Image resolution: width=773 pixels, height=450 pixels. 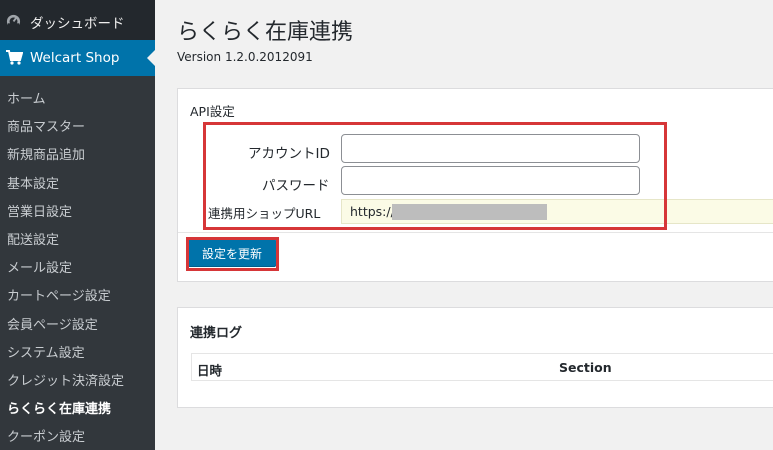 I want to click on current-menu-arrow, so click(x=151, y=58).